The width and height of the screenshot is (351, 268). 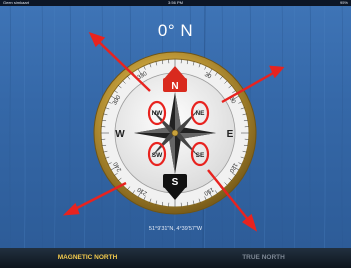 What do you see at coordinates (120, 134) in the screenshot?
I see `west-label: W` at bounding box center [120, 134].